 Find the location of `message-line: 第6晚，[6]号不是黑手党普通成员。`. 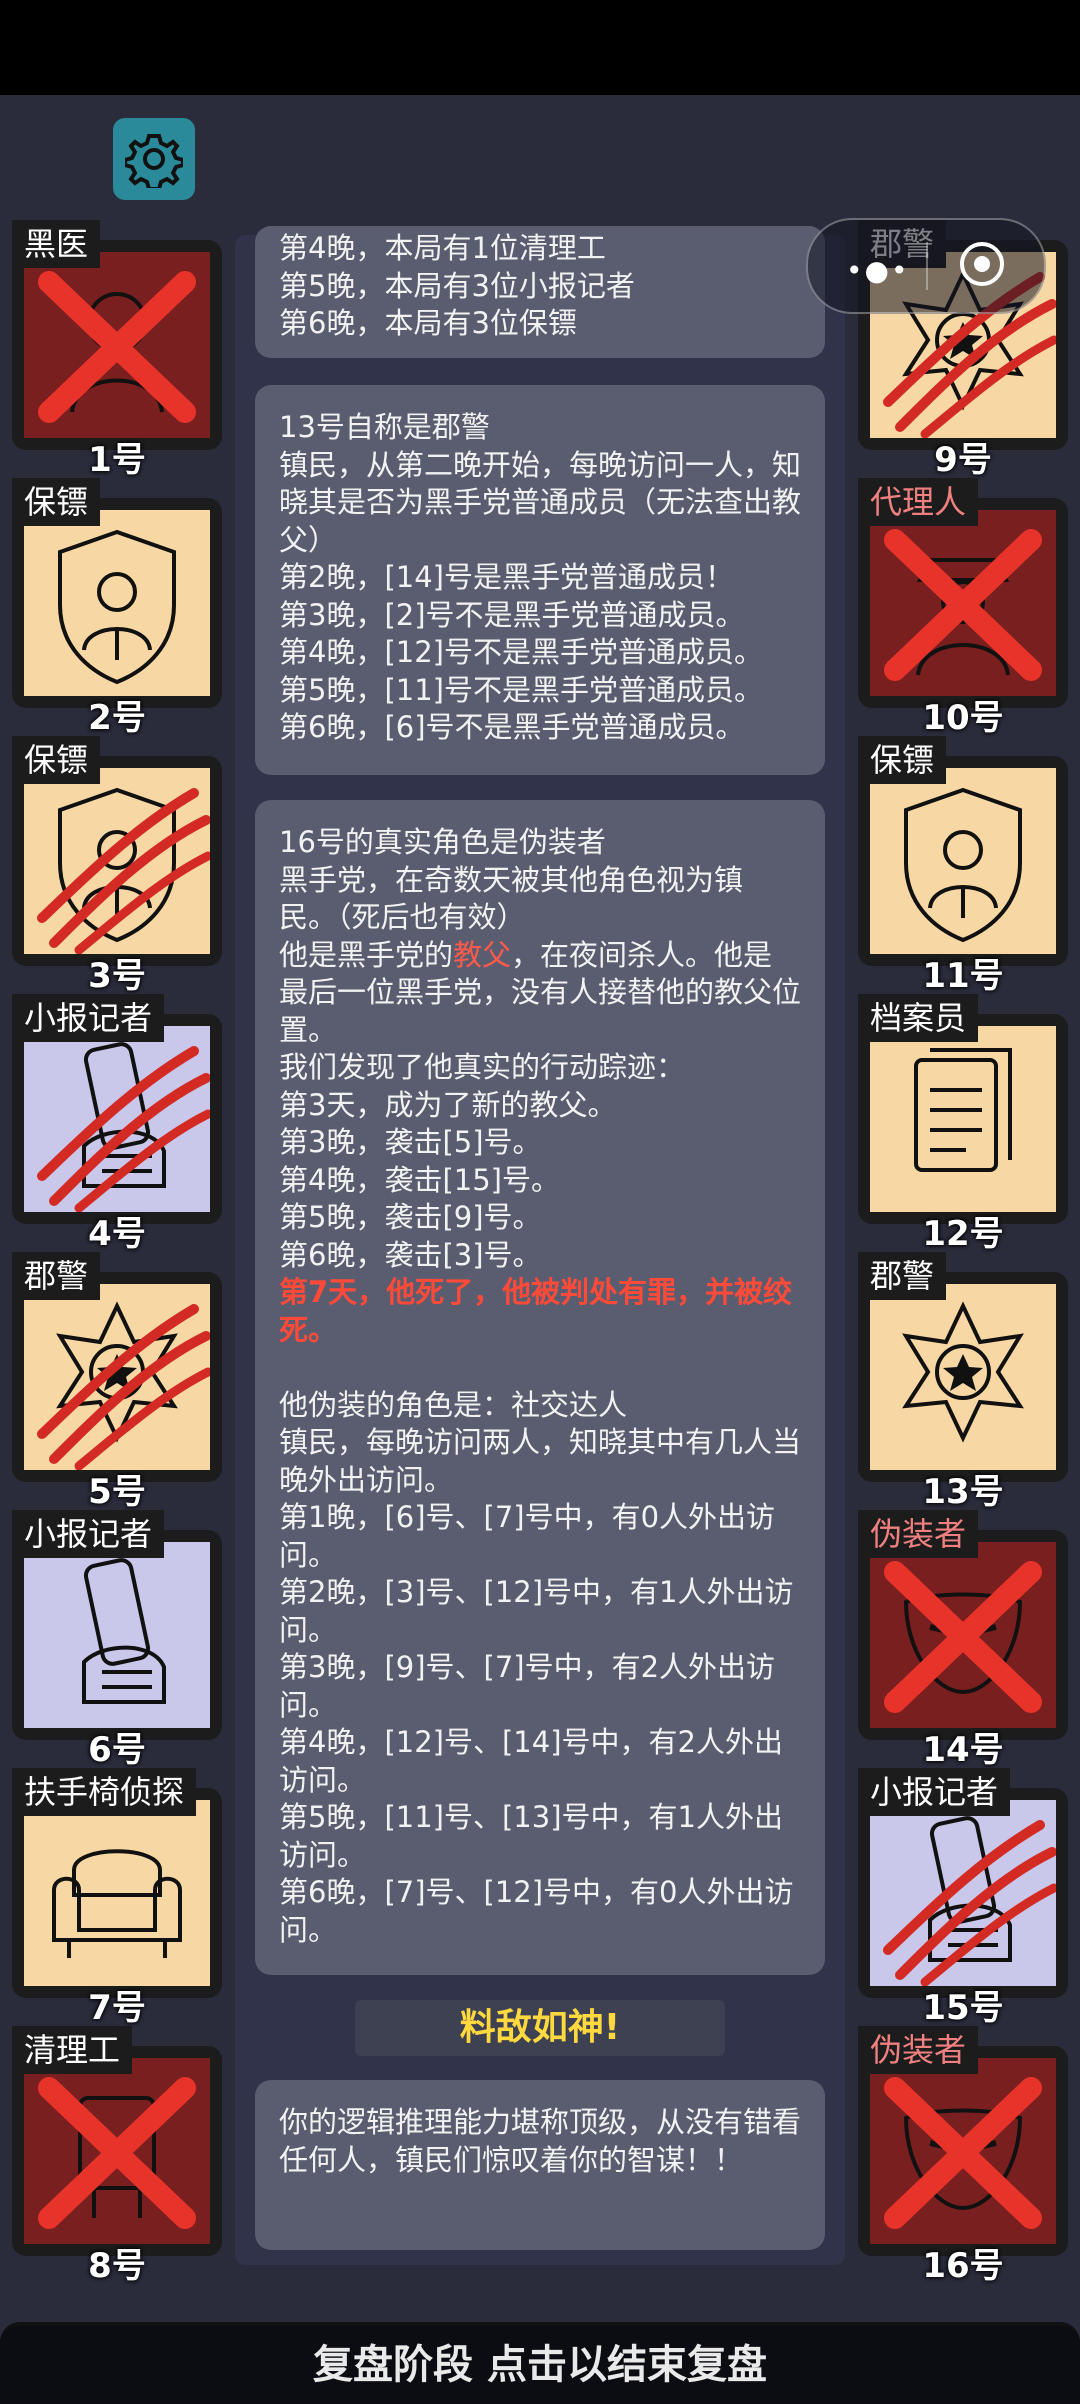

message-line: 第6晚，[6]号不是黑手党普通成员。 is located at coordinates (512, 727).